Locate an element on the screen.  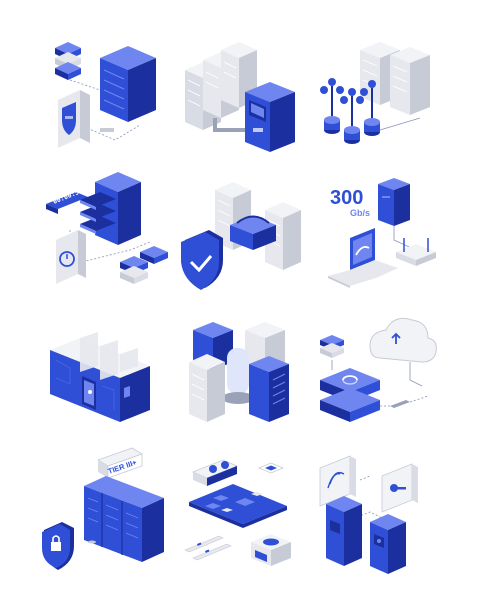
speed-value: 300 is located at coordinates (346, 198).